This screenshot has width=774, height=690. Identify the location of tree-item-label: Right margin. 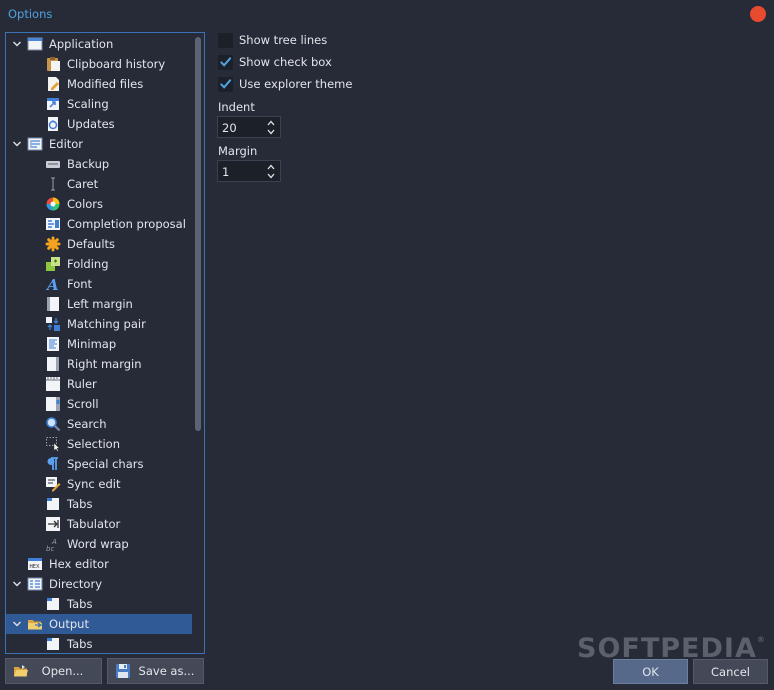
(104, 364).